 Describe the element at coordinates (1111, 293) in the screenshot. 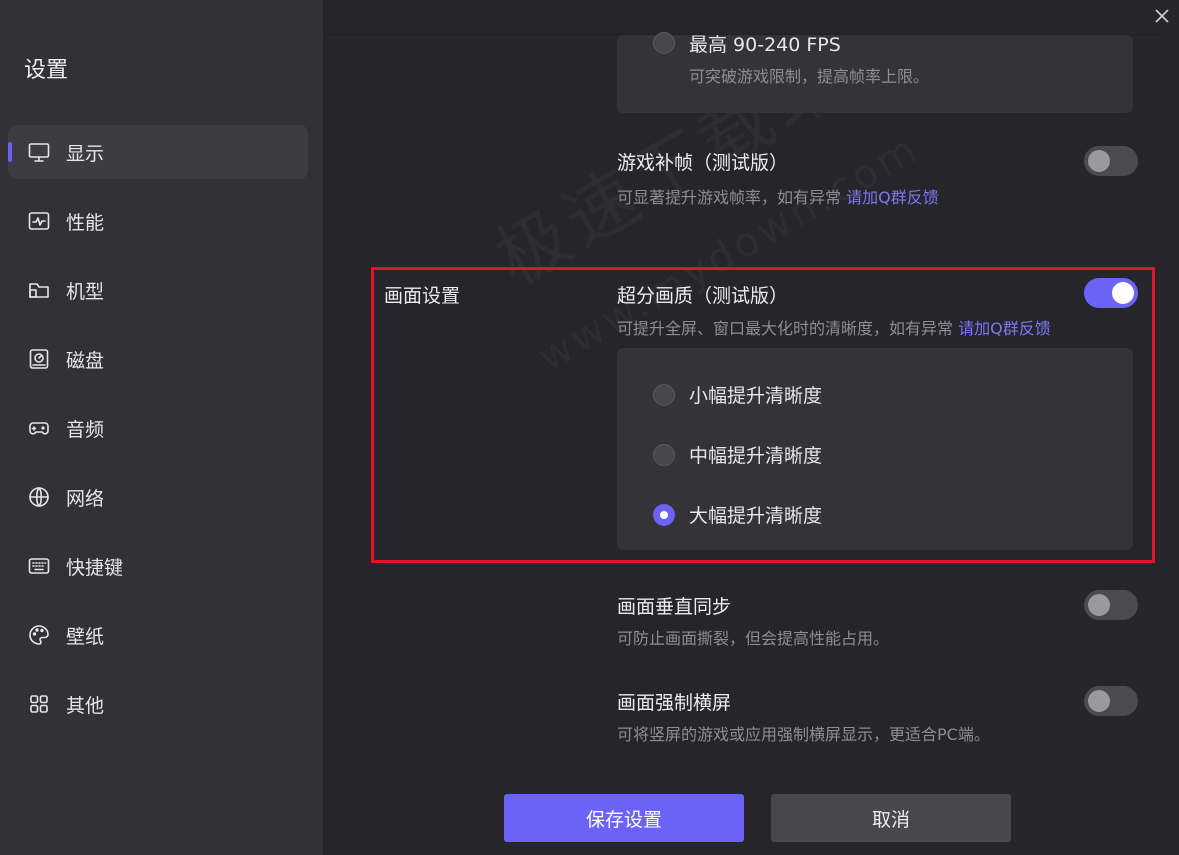

I see `super-res-toggle` at that location.